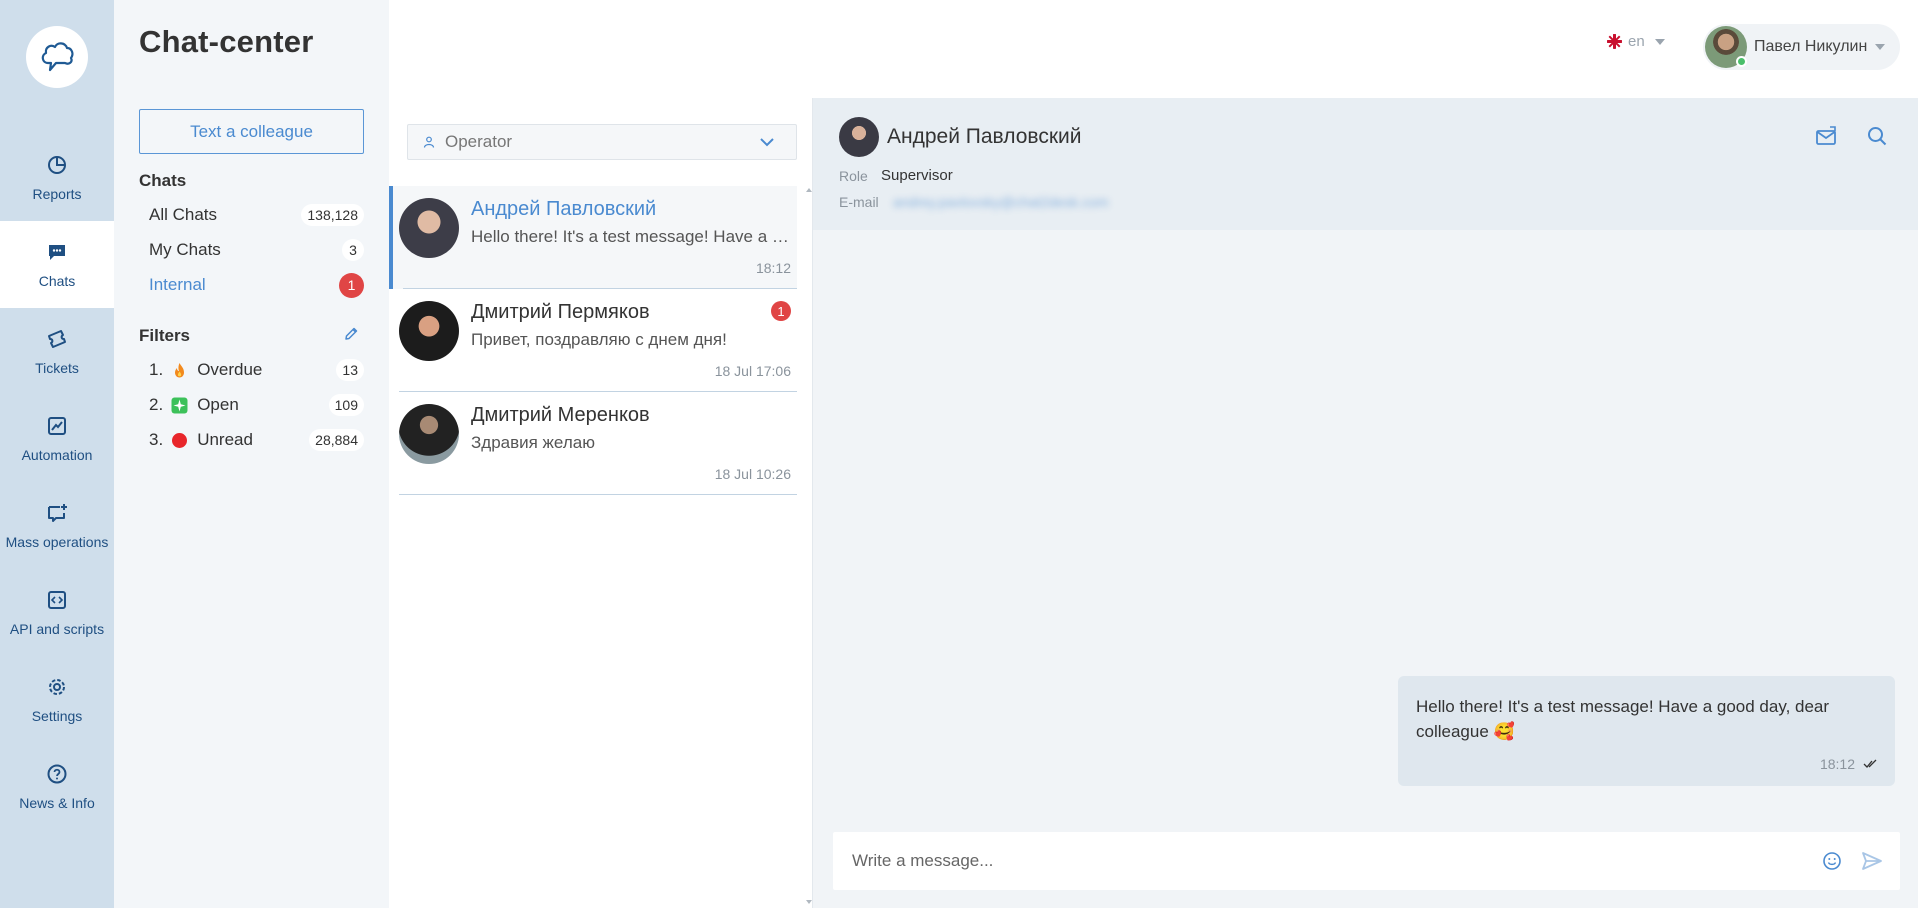  Describe the element at coordinates (218, 404) in the screenshot. I see `filter-open-label: Open` at that location.